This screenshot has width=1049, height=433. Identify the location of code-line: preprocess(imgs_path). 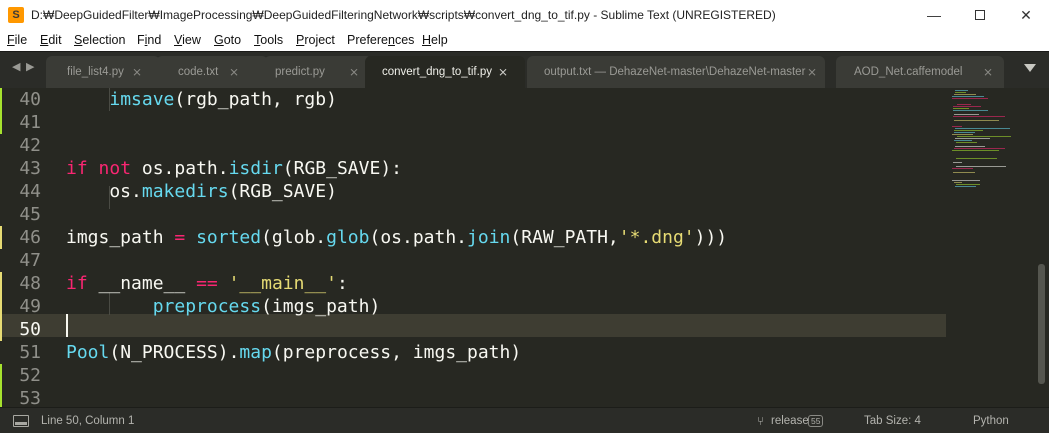
(223, 306).